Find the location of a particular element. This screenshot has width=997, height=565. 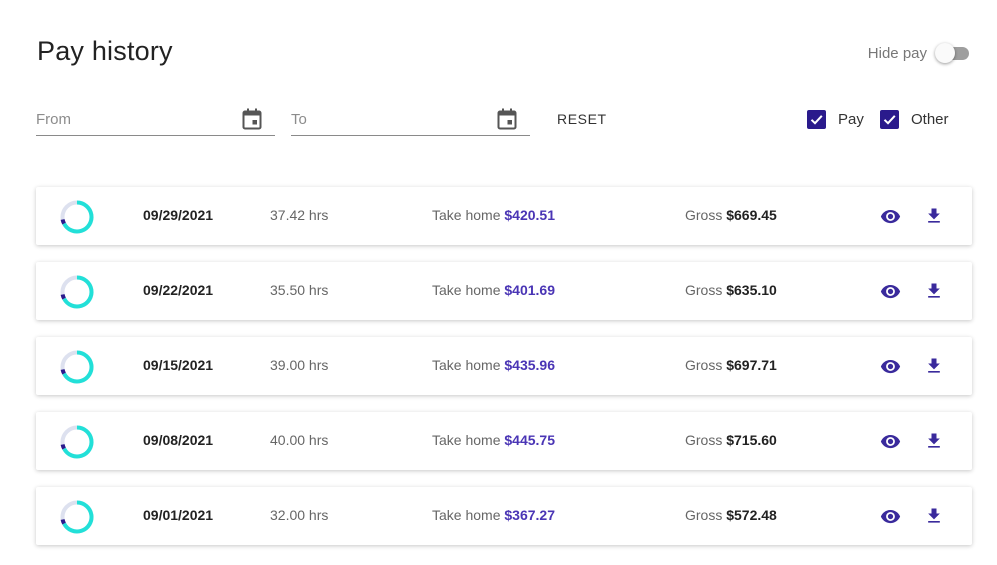

to-placeholder: To is located at coordinates (299, 119).